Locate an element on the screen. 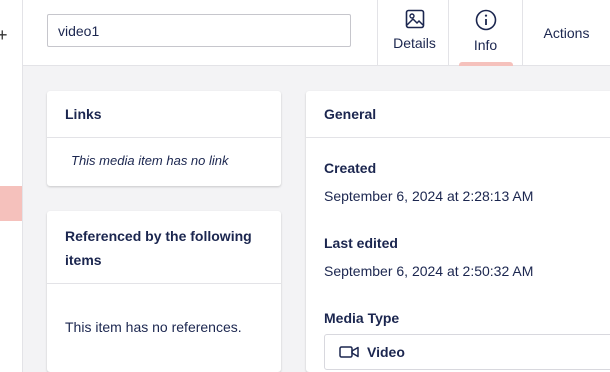 This screenshot has width=610, height=372. last-edited-label: Last edited is located at coordinates (361, 243).